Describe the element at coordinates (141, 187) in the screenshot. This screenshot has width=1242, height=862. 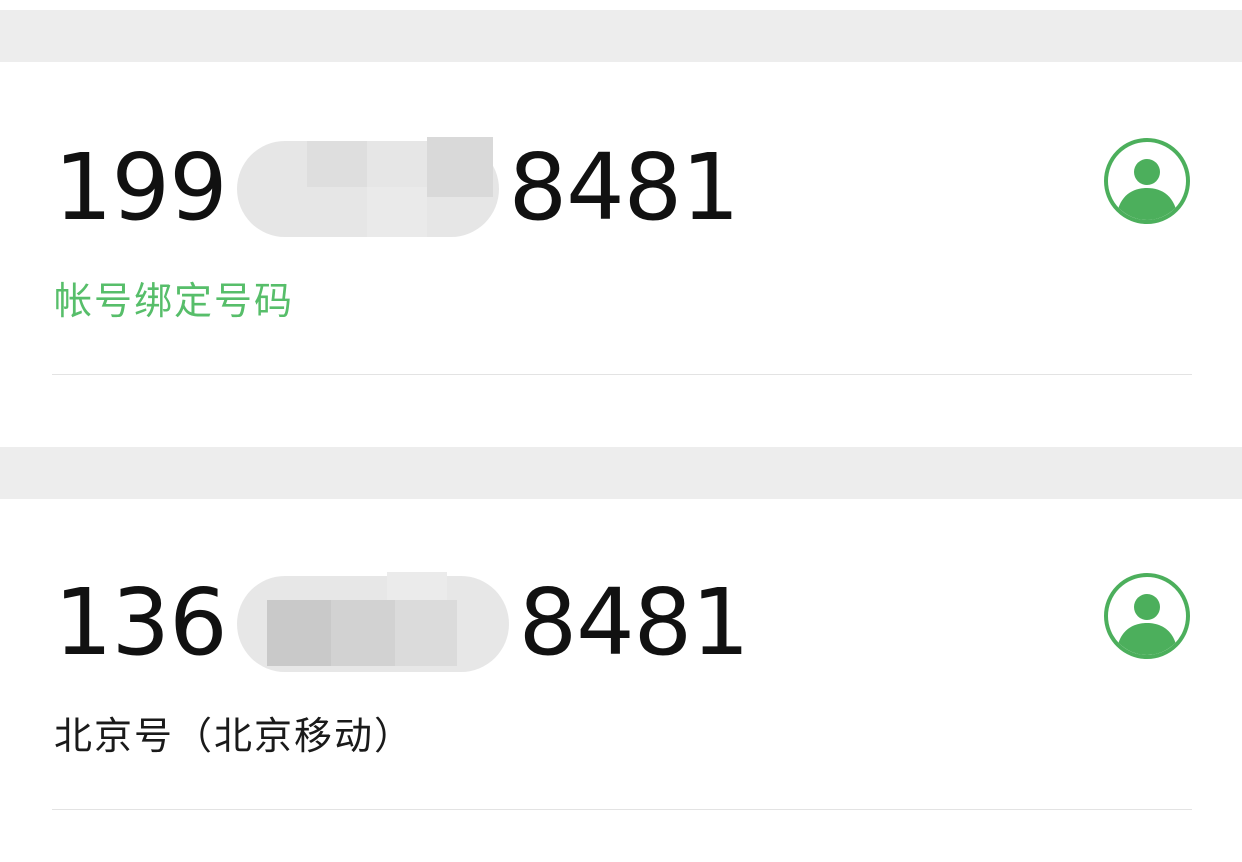
I see `phone-number-prefix: 199` at that location.